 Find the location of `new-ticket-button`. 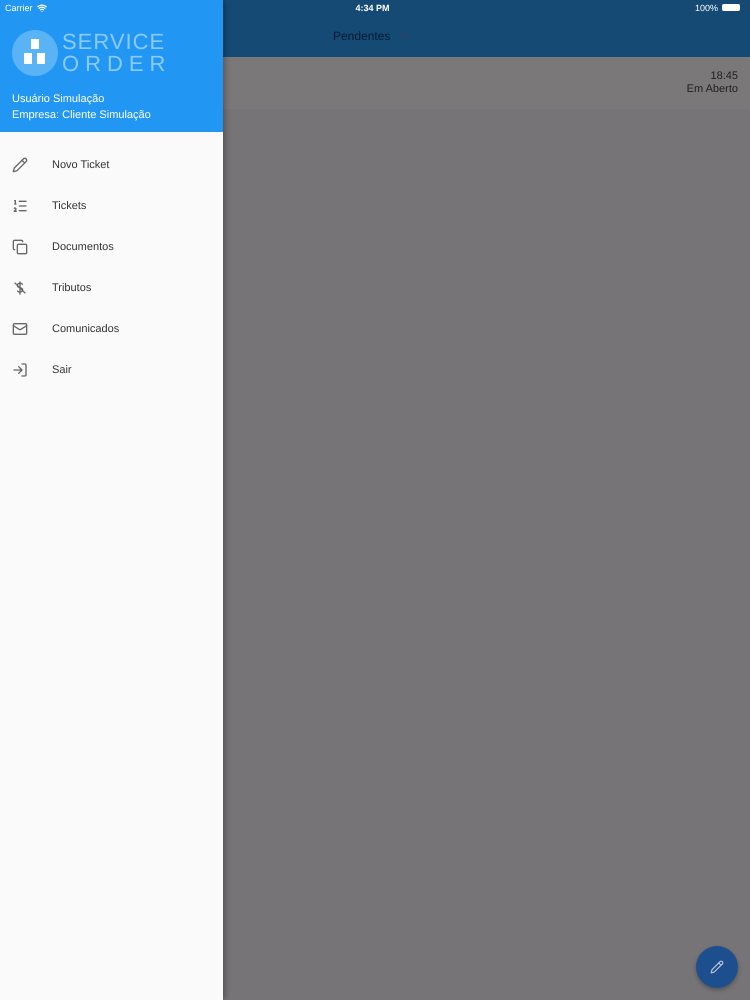

new-ticket-button is located at coordinates (717, 967).